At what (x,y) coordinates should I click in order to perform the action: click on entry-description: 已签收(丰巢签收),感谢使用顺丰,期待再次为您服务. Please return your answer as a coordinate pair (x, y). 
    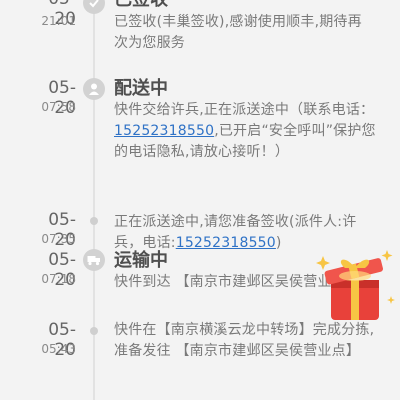
    Looking at the image, I should click on (238, 32).